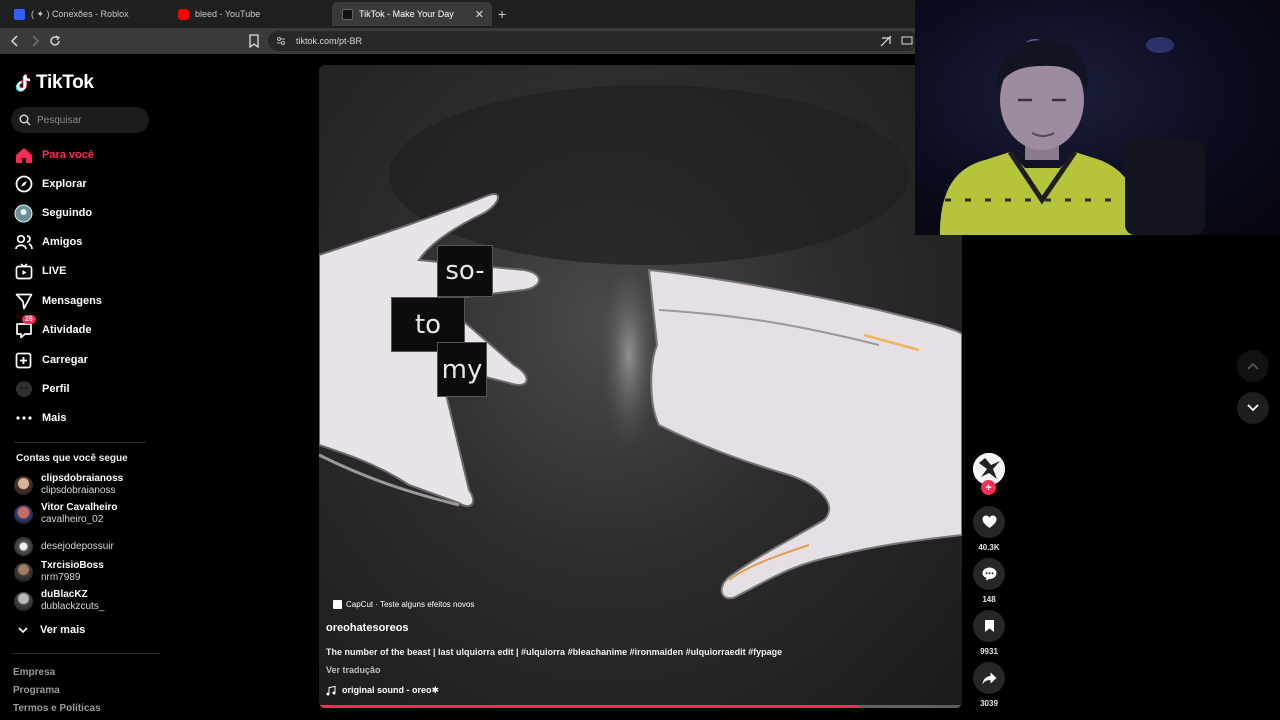  I want to click on following-account: TxrcisioBoss nrm7989, so click(59, 572).